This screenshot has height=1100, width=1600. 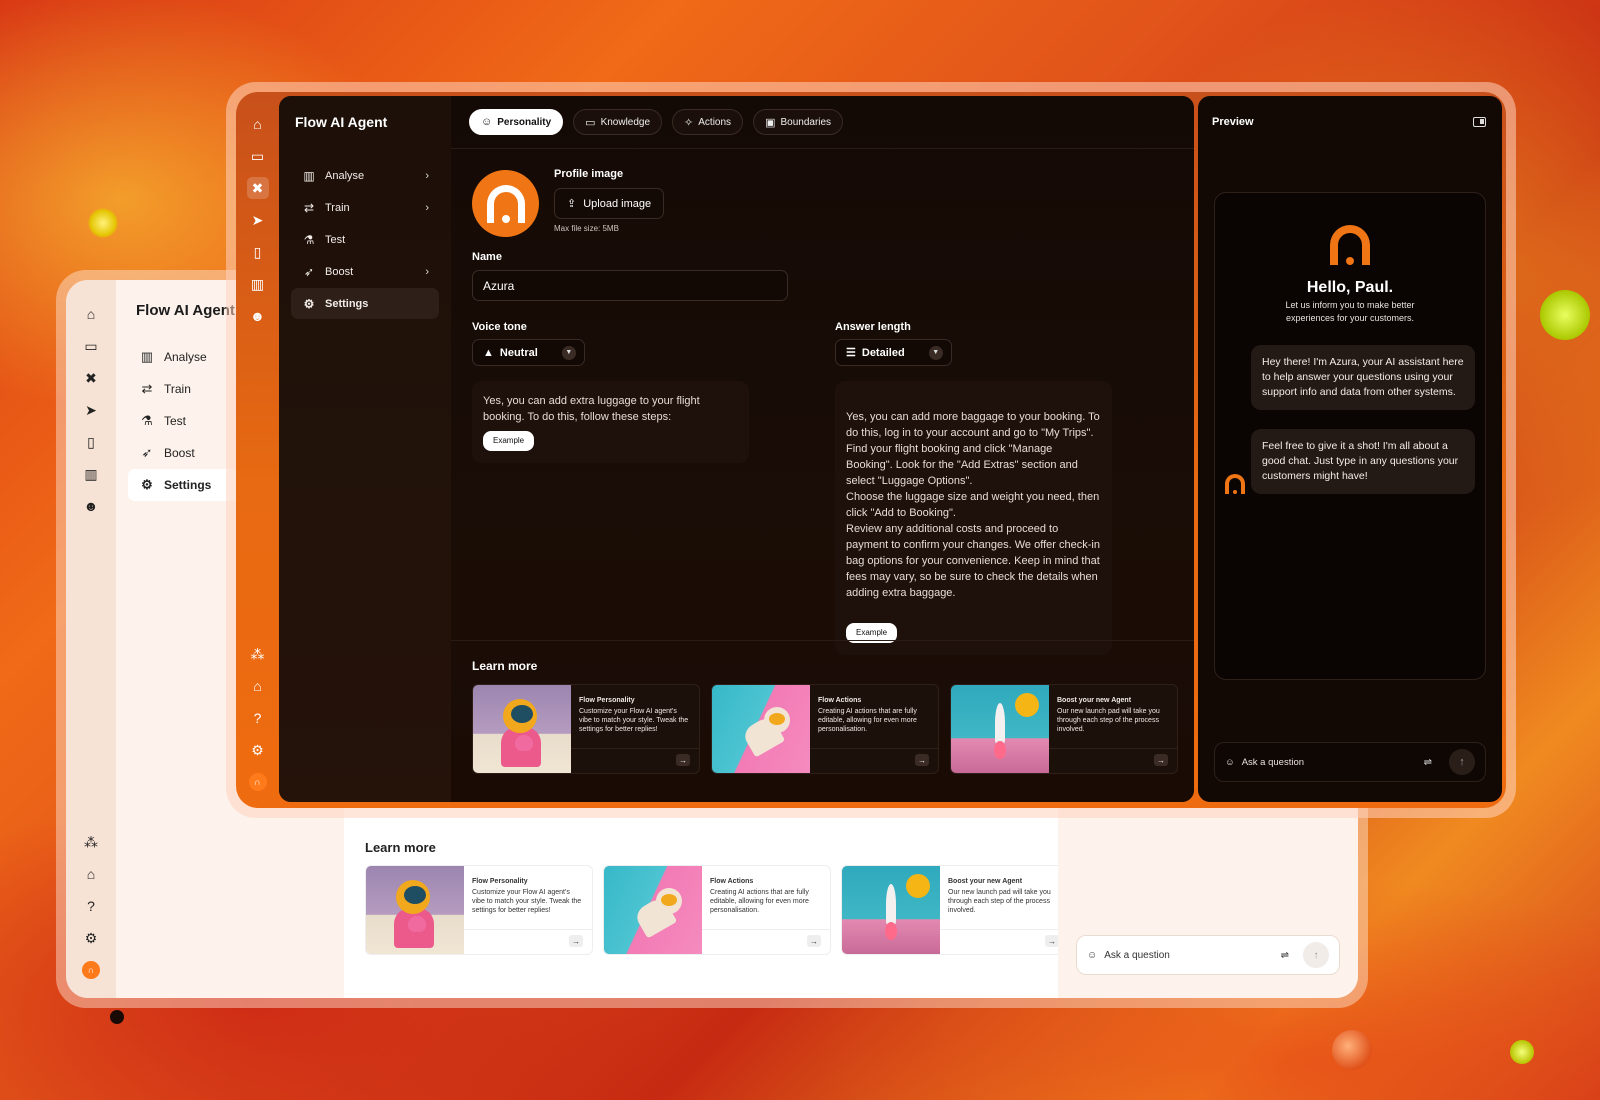 What do you see at coordinates (1479, 122) in the screenshot?
I see `panel-toggle-icon` at bounding box center [1479, 122].